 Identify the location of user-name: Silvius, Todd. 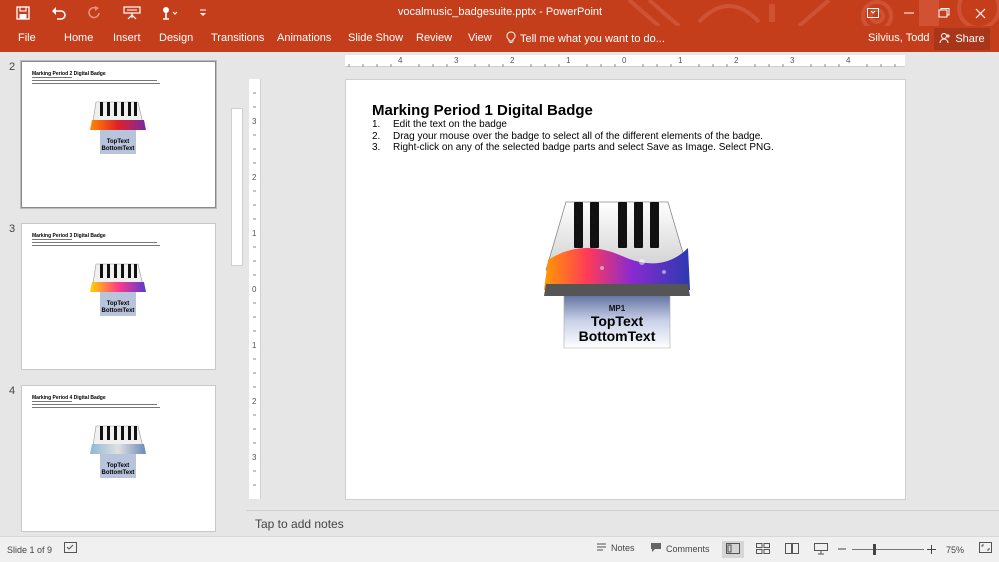
(899, 38).